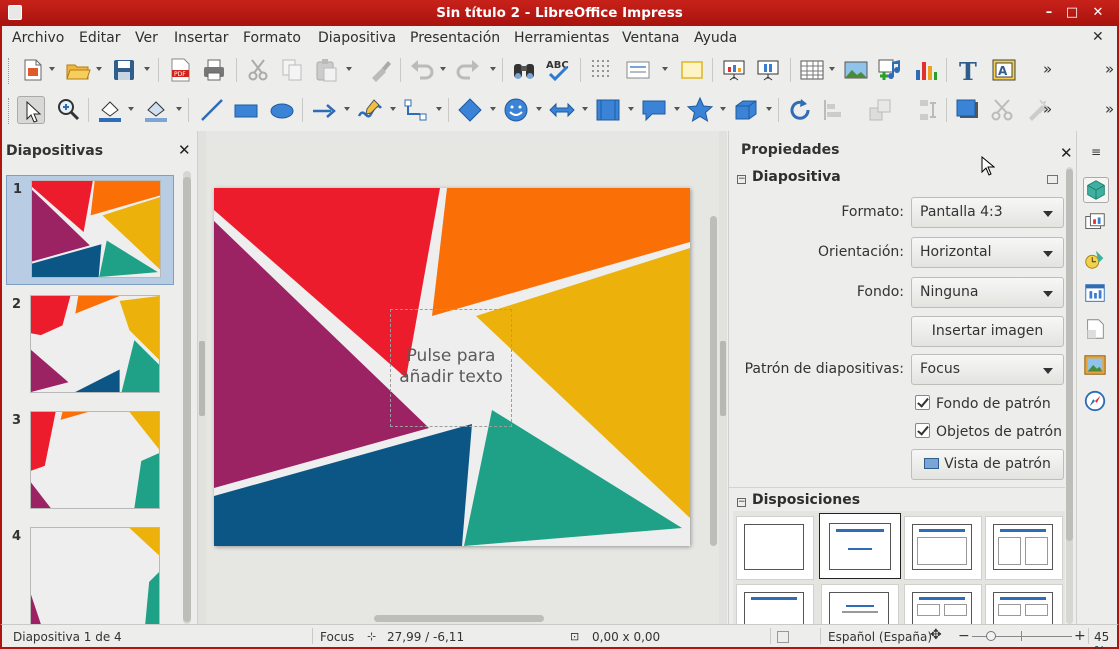  I want to click on sidebar-menu-icon: ≡, so click(1096, 152).